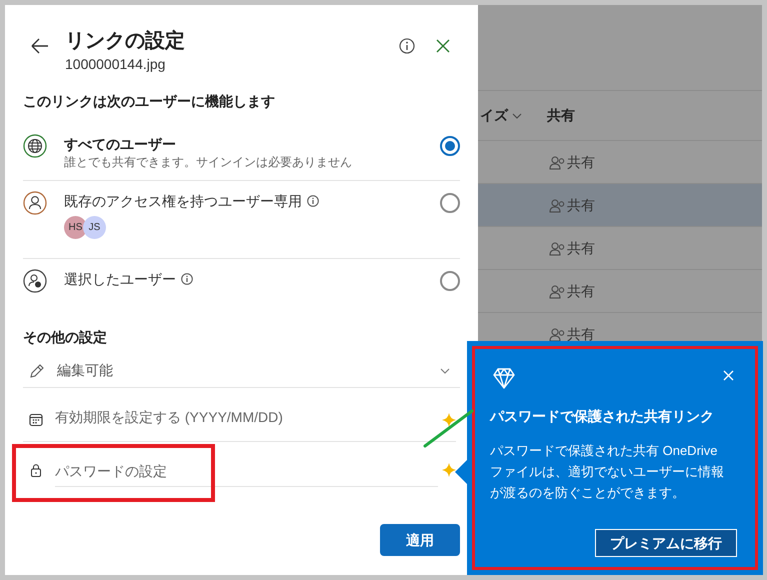 This screenshot has width=767, height=580. Describe the element at coordinates (666, 543) in the screenshot. I see `upgrade-button: プレミアムに移行` at that location.